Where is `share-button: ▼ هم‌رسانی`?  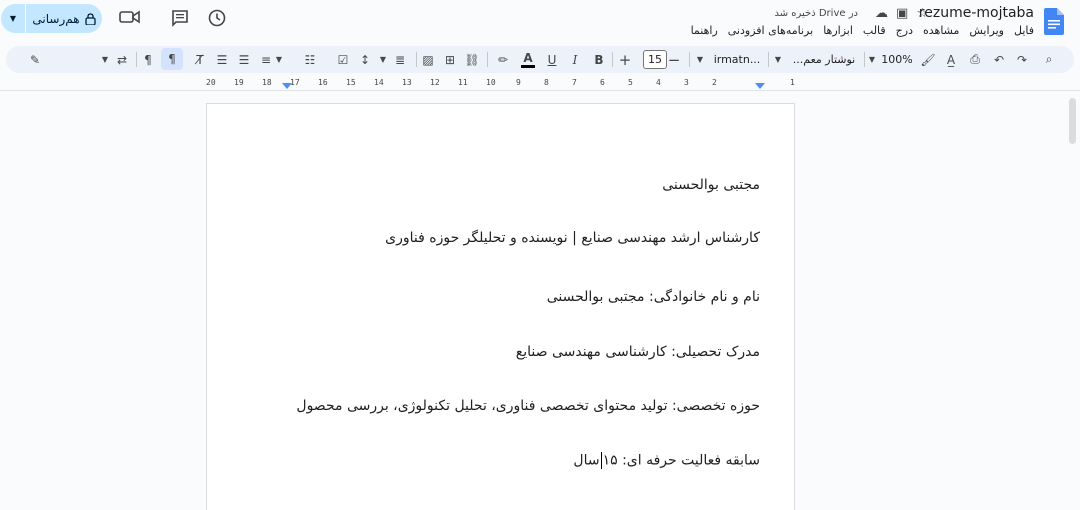
share-button: ▼ هم‌رسانی is located at coordinates (51, 18).